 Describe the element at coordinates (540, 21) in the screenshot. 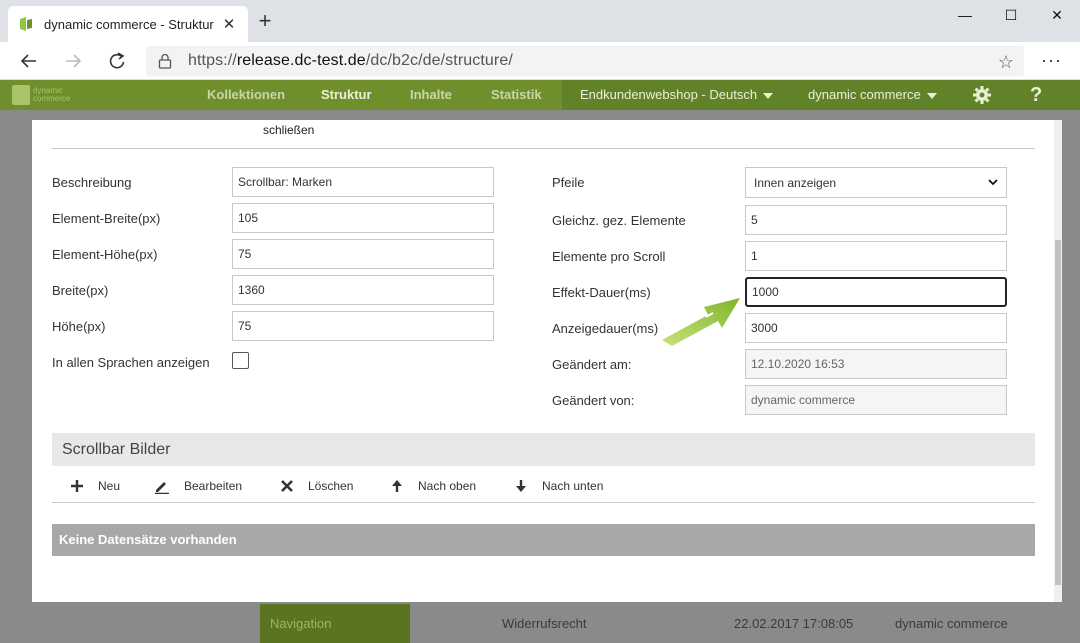

I see `browser-tabbar: dynamic commerce - Struktur ✕ + — ☐ ✕` at that location.